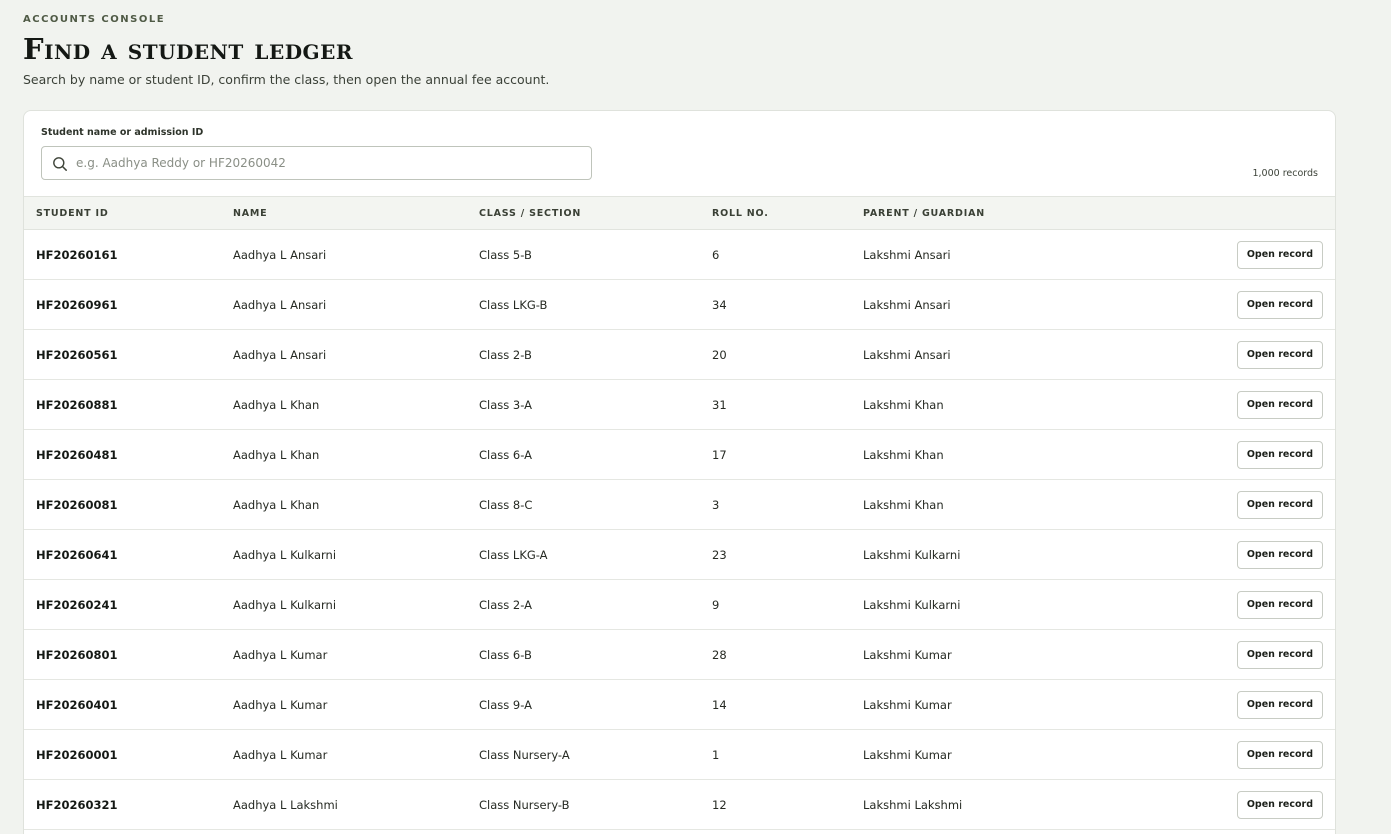  Describe the element at coordinates (122, 454) in the screenshot. I see `cell-student-id: HF20260481` at that location.